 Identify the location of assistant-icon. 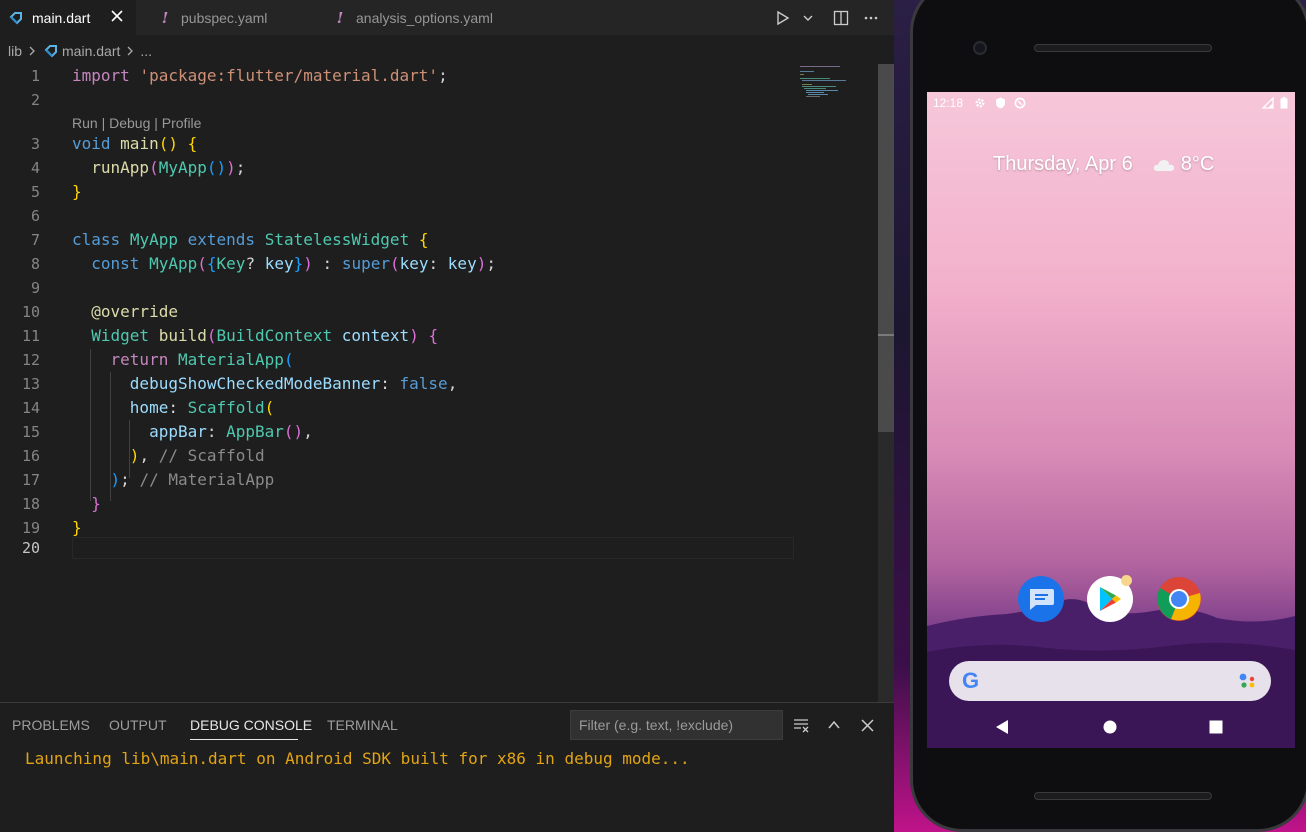
(1247, 681).